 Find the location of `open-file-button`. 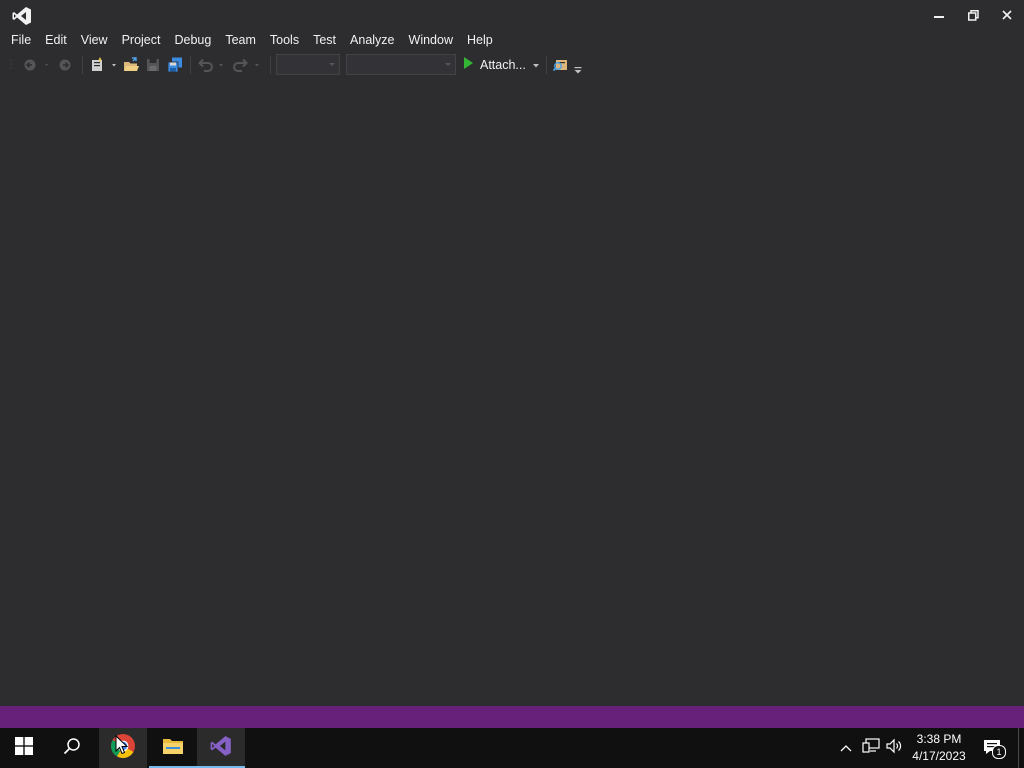

open-file-button is located at coordinates (131, 65).